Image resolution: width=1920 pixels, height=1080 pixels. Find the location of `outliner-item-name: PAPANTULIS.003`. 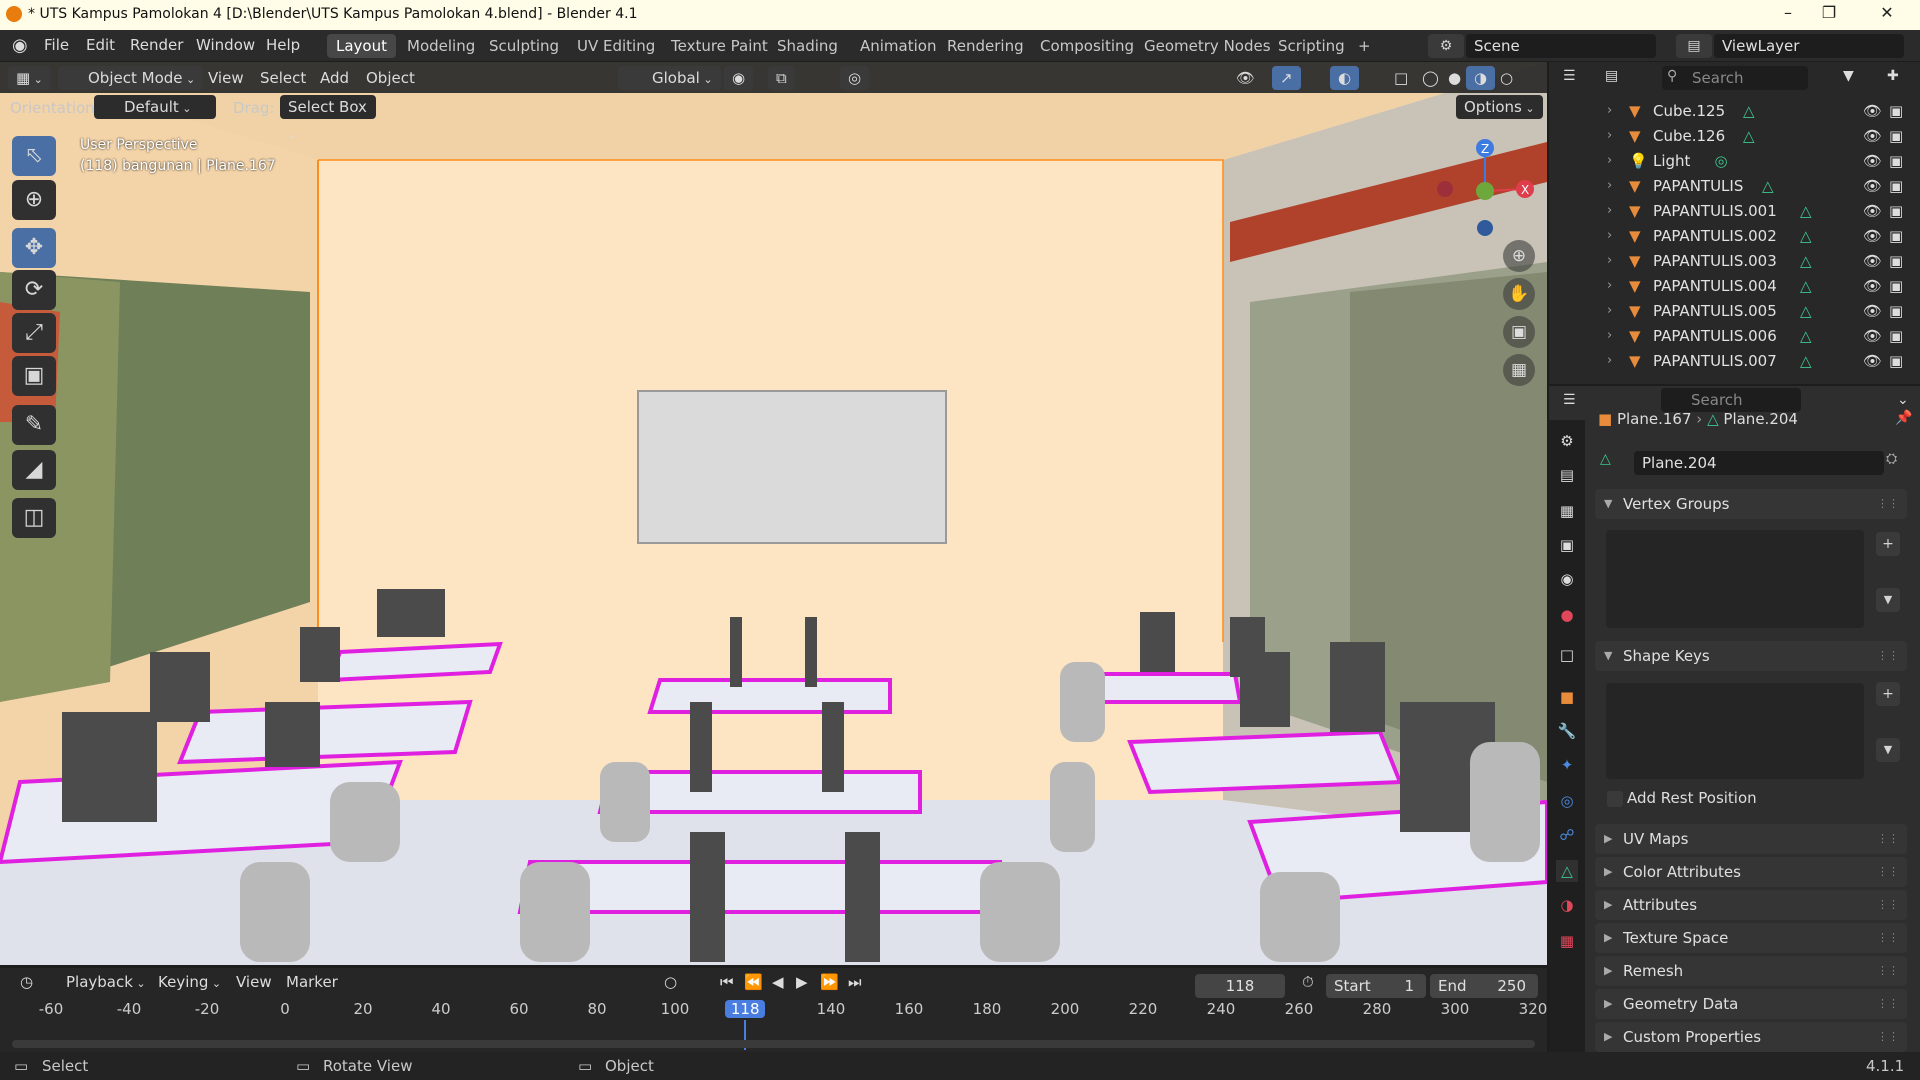

outliner-item-name: PAPANTULIS.003 is located at coordinates (1715, 261).